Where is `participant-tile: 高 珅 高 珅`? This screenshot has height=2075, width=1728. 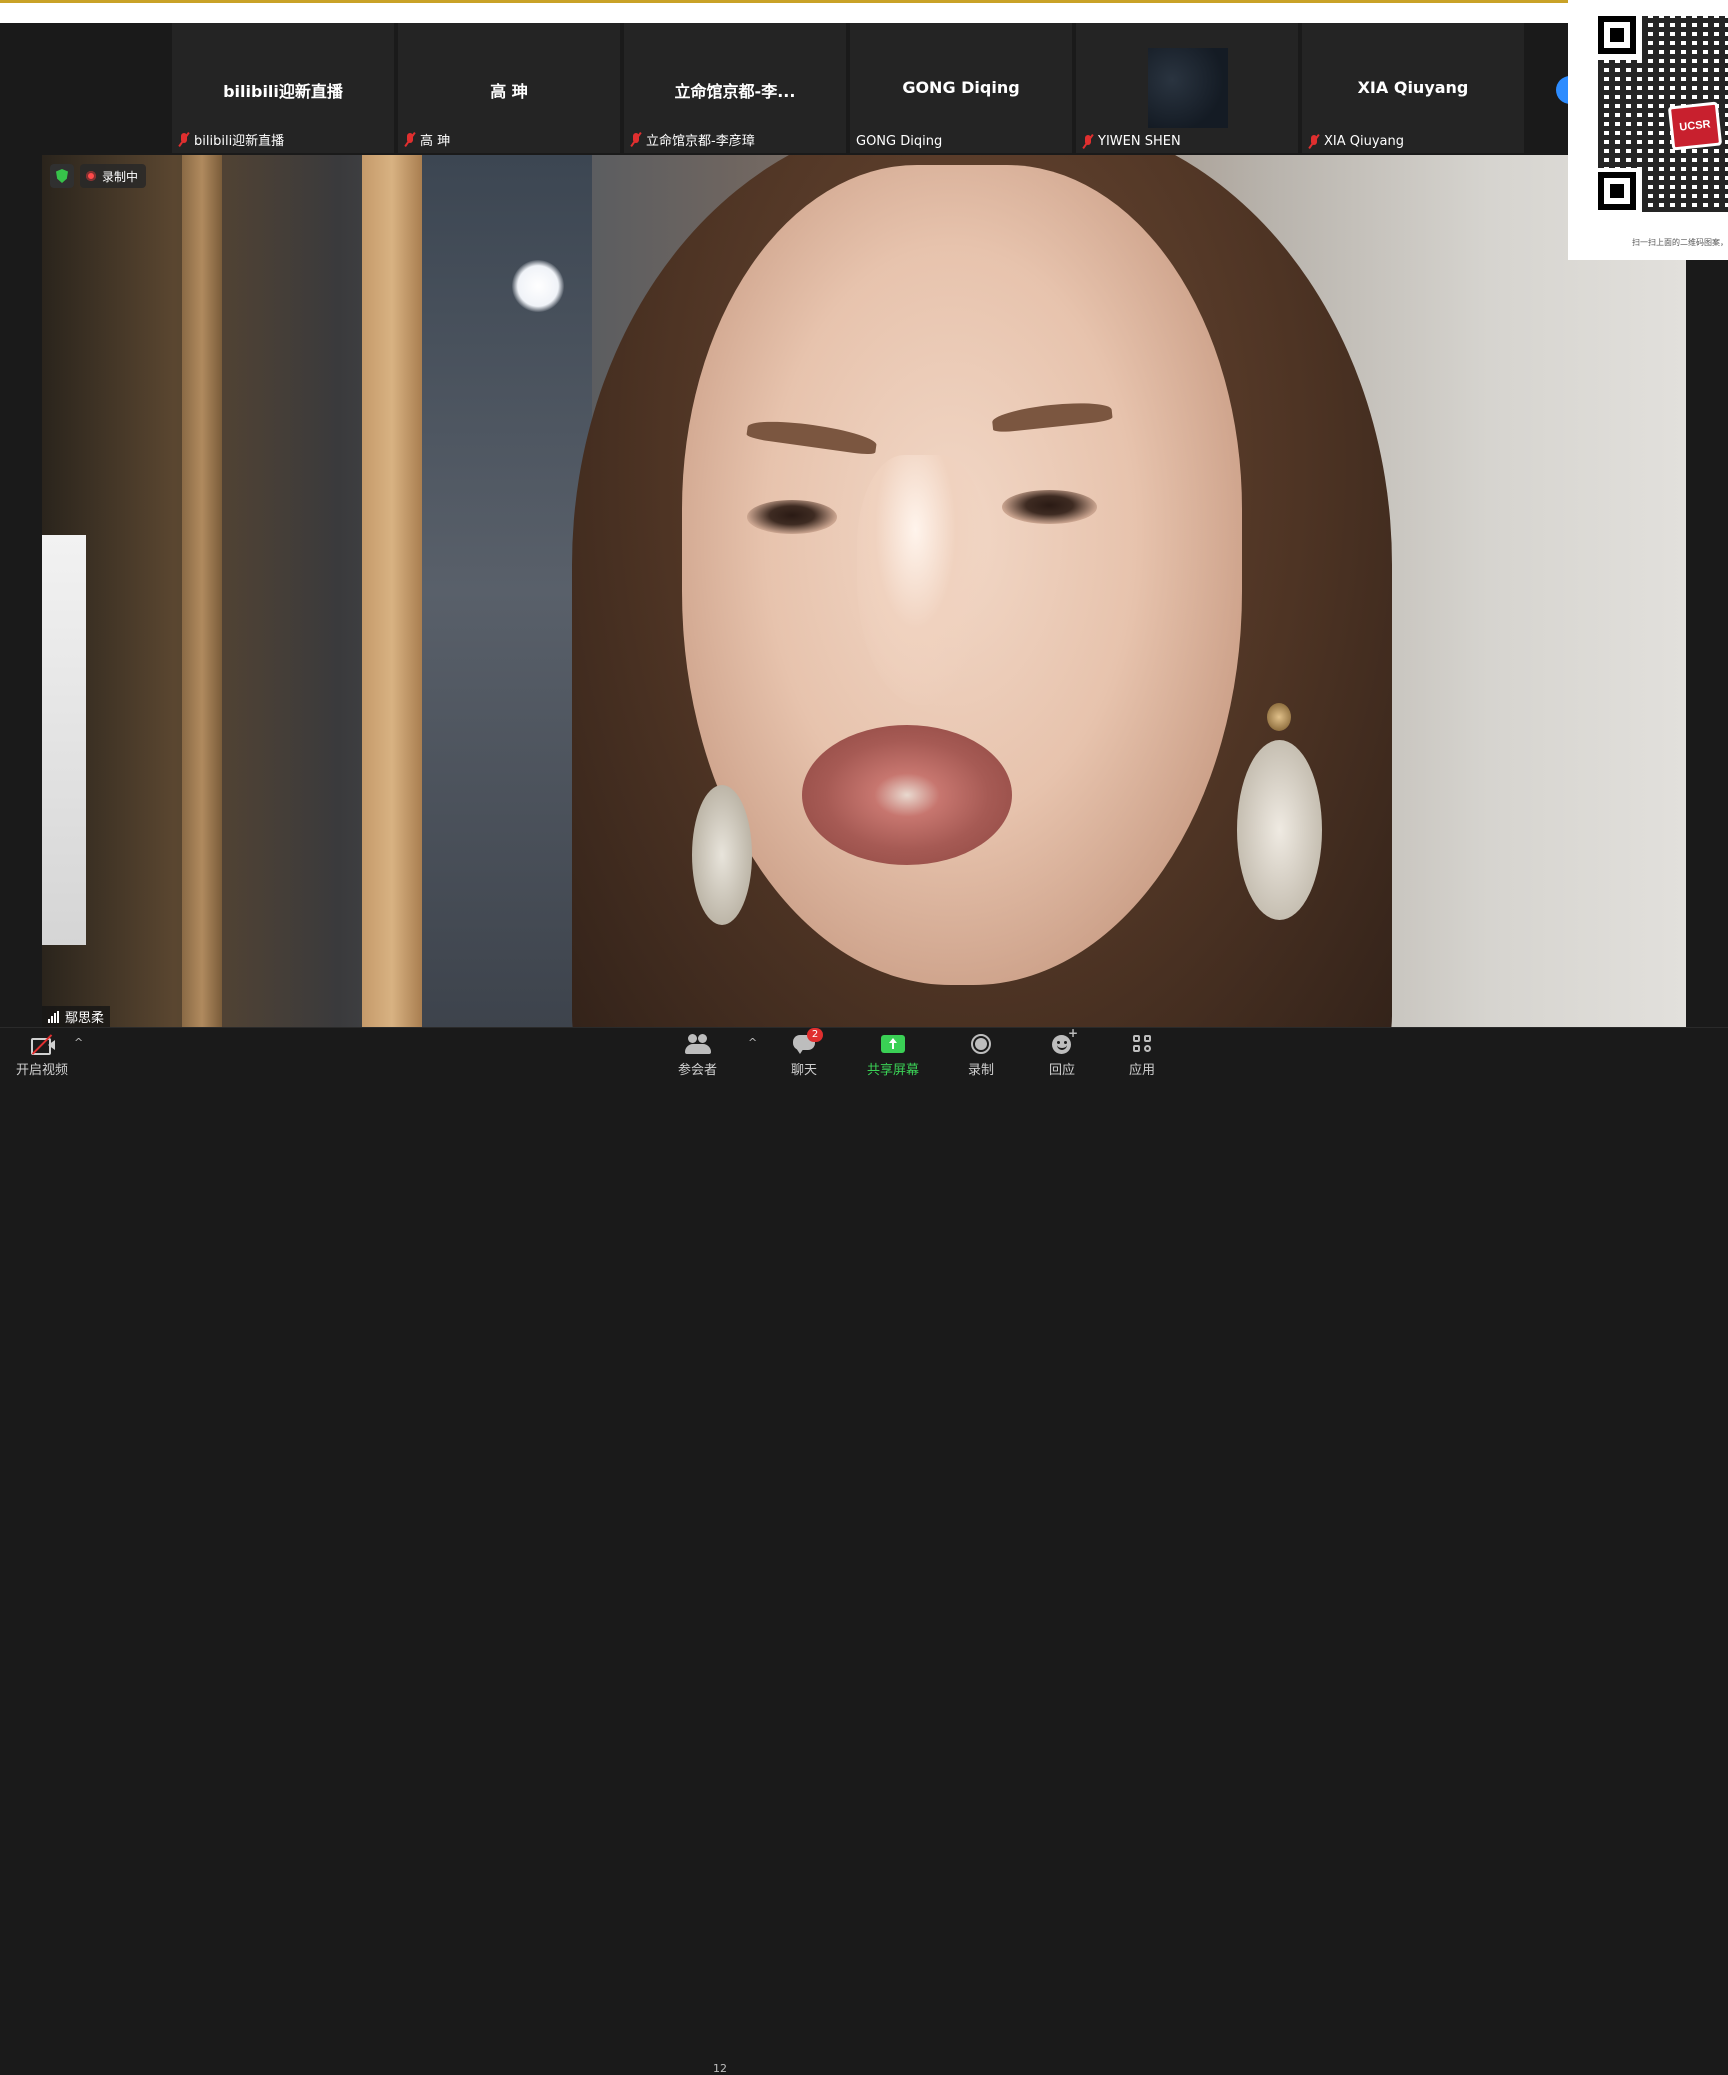 participant-tile: 高 珅 高 珅 is located at coordinates (510, 88).